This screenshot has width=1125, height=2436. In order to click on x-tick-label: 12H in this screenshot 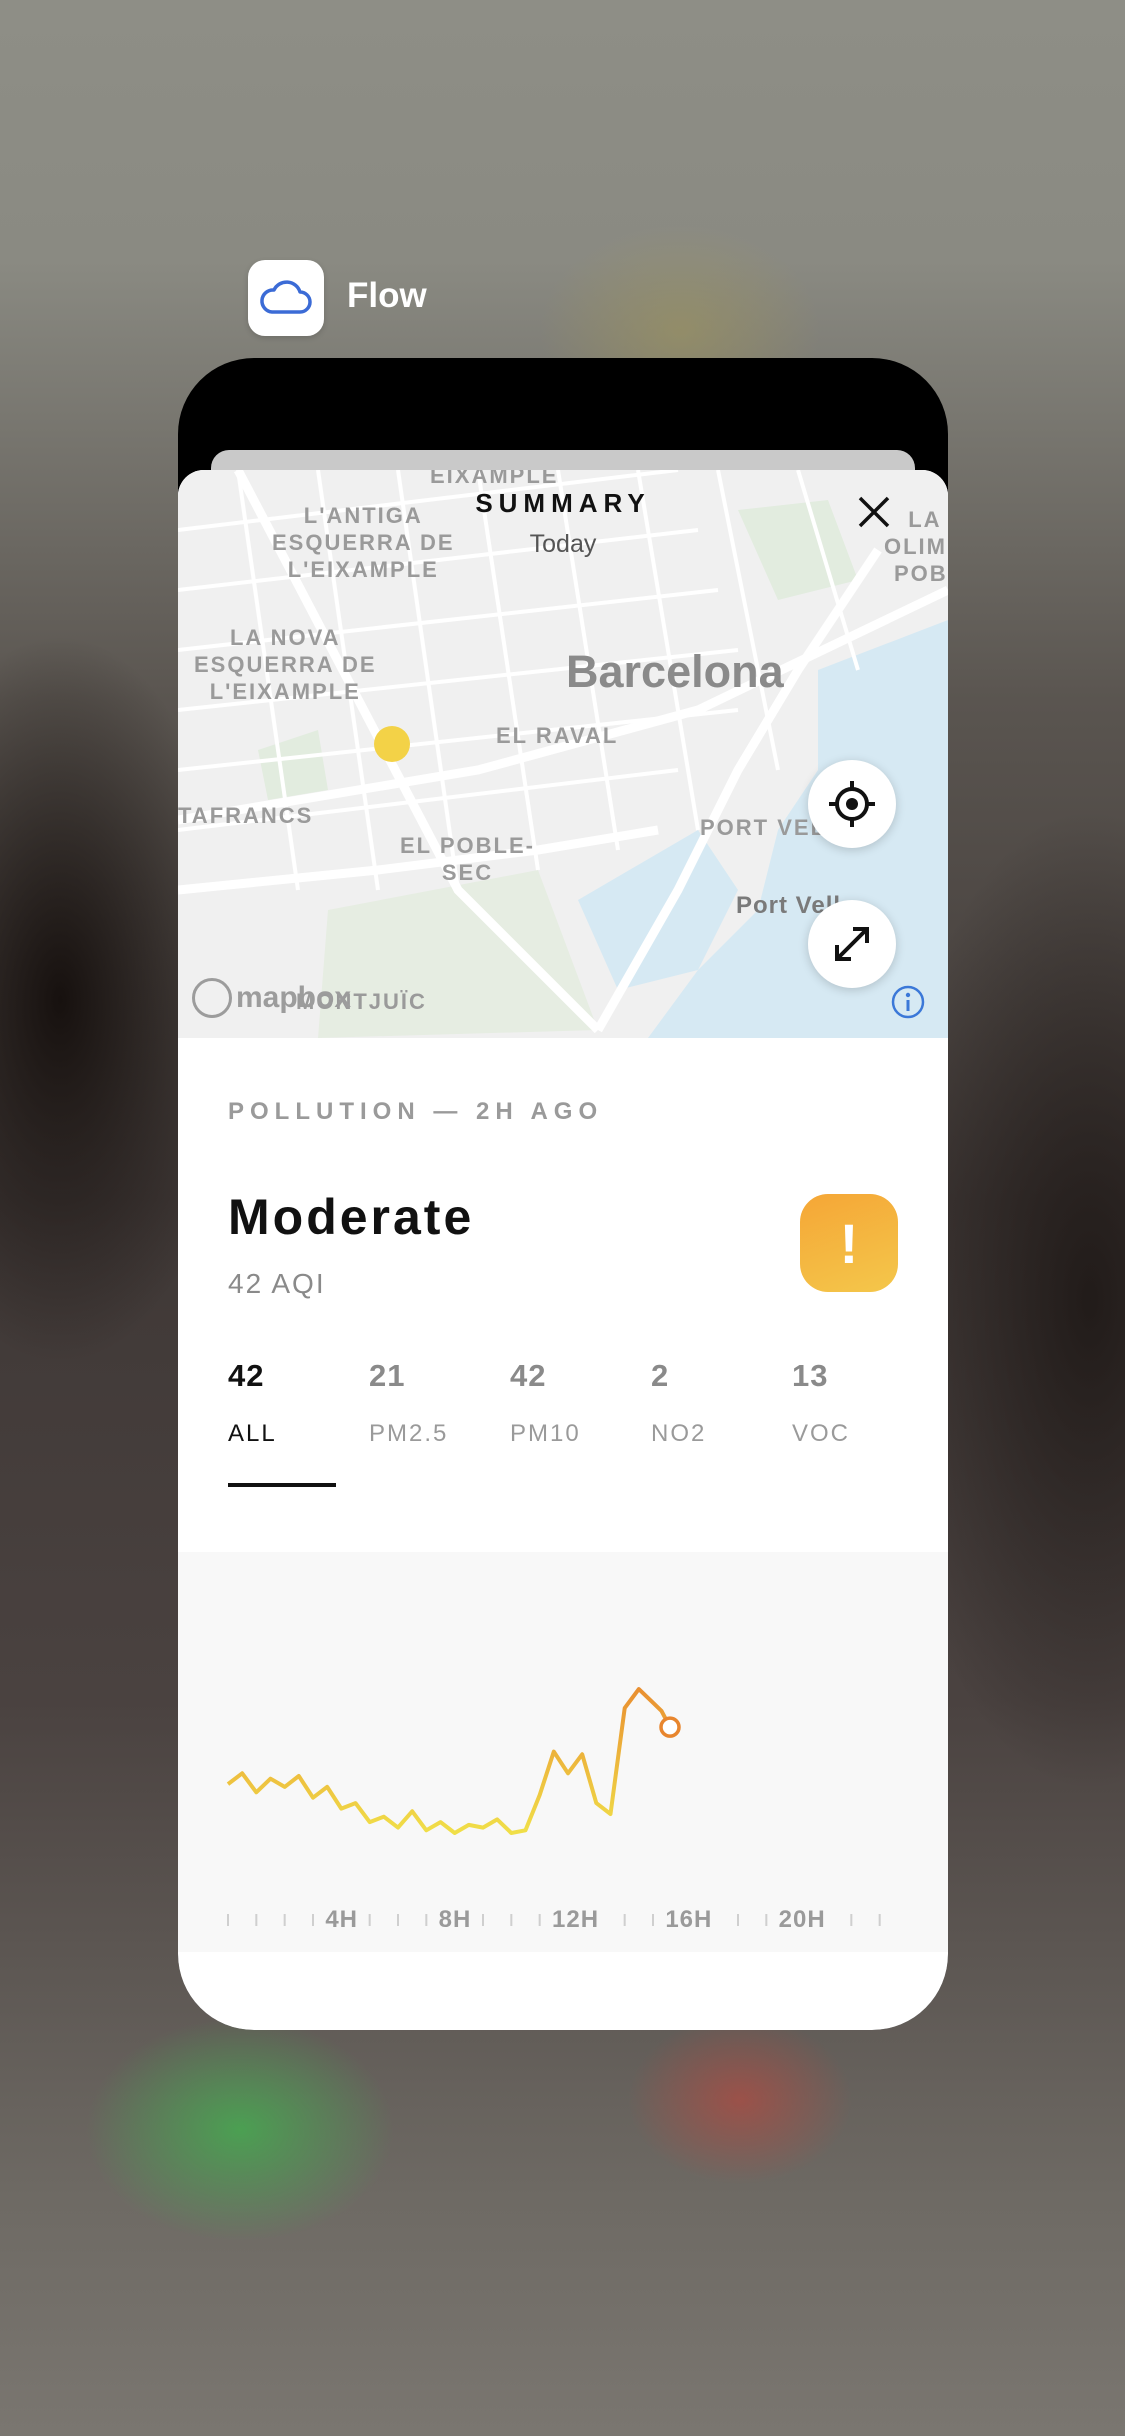, I will do `click(576, 1920)`.